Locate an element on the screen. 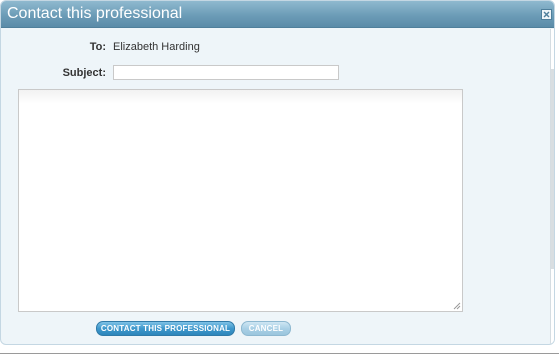 The height and width of the screenshot is (359, 559). subject-input is located at coordinates (226, 72).